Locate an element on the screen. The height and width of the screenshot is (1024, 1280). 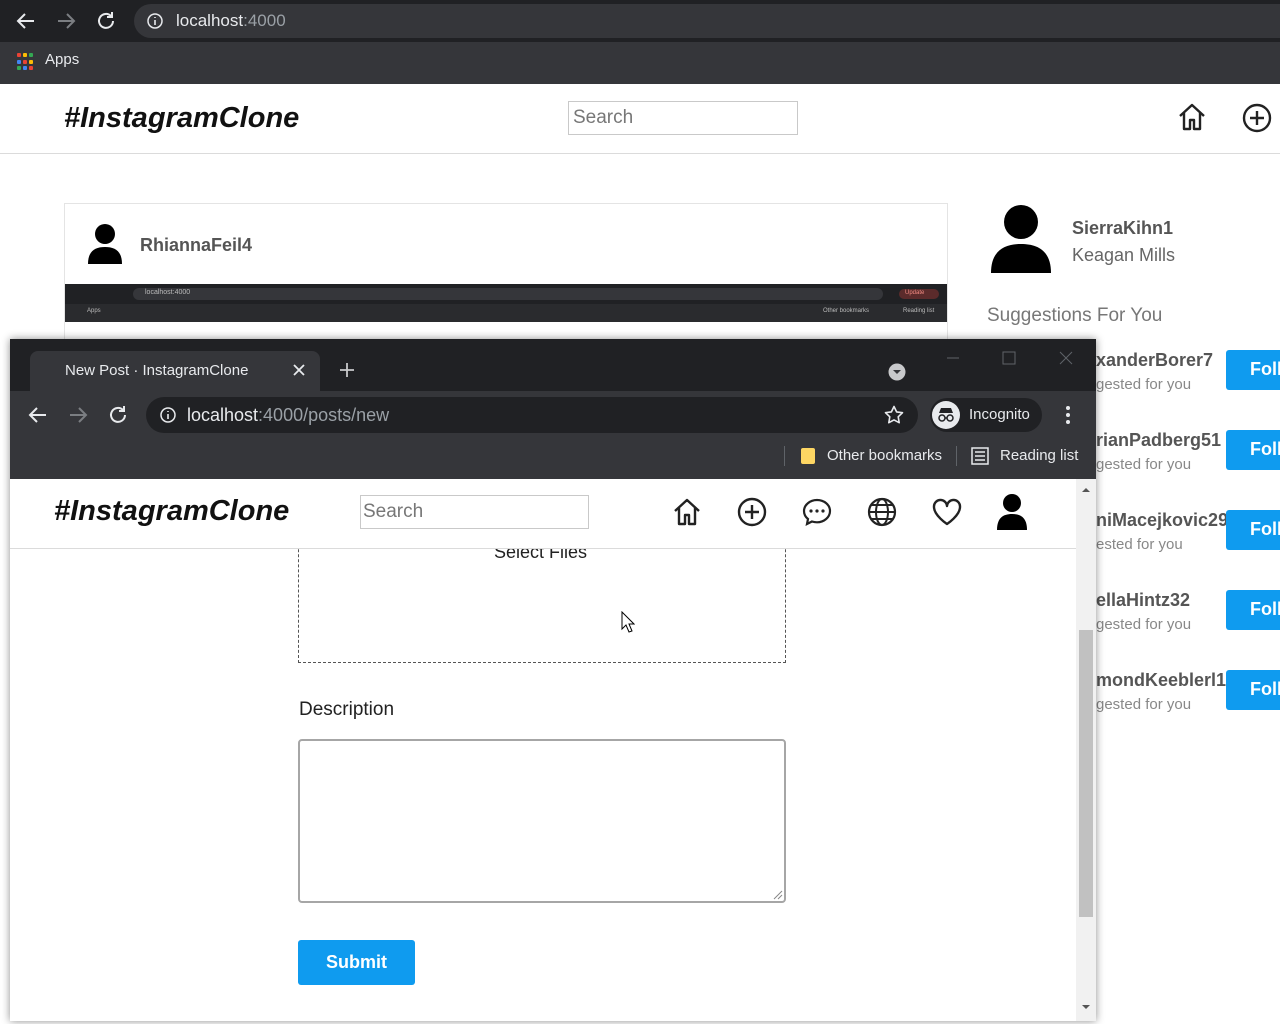
apps-grid-icon is located at coordinates (26, 62).